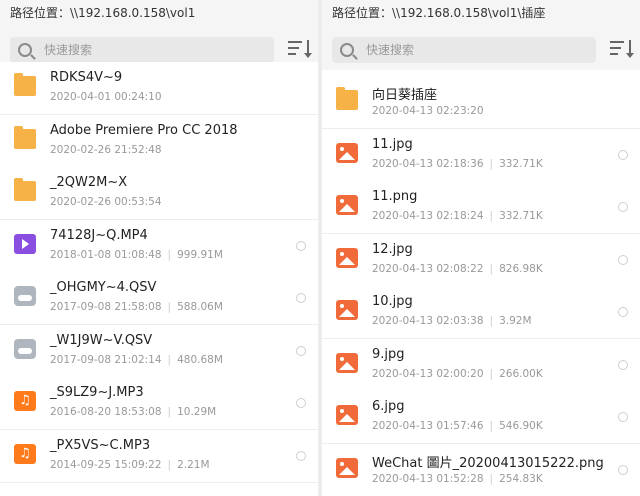 The image size is (640, 496). Describe the element at coordinates (481, 260) in the screenshot. I see `file-row: 12.jpg 2020-04-13 02:08:22 | 826.98K` at that location.